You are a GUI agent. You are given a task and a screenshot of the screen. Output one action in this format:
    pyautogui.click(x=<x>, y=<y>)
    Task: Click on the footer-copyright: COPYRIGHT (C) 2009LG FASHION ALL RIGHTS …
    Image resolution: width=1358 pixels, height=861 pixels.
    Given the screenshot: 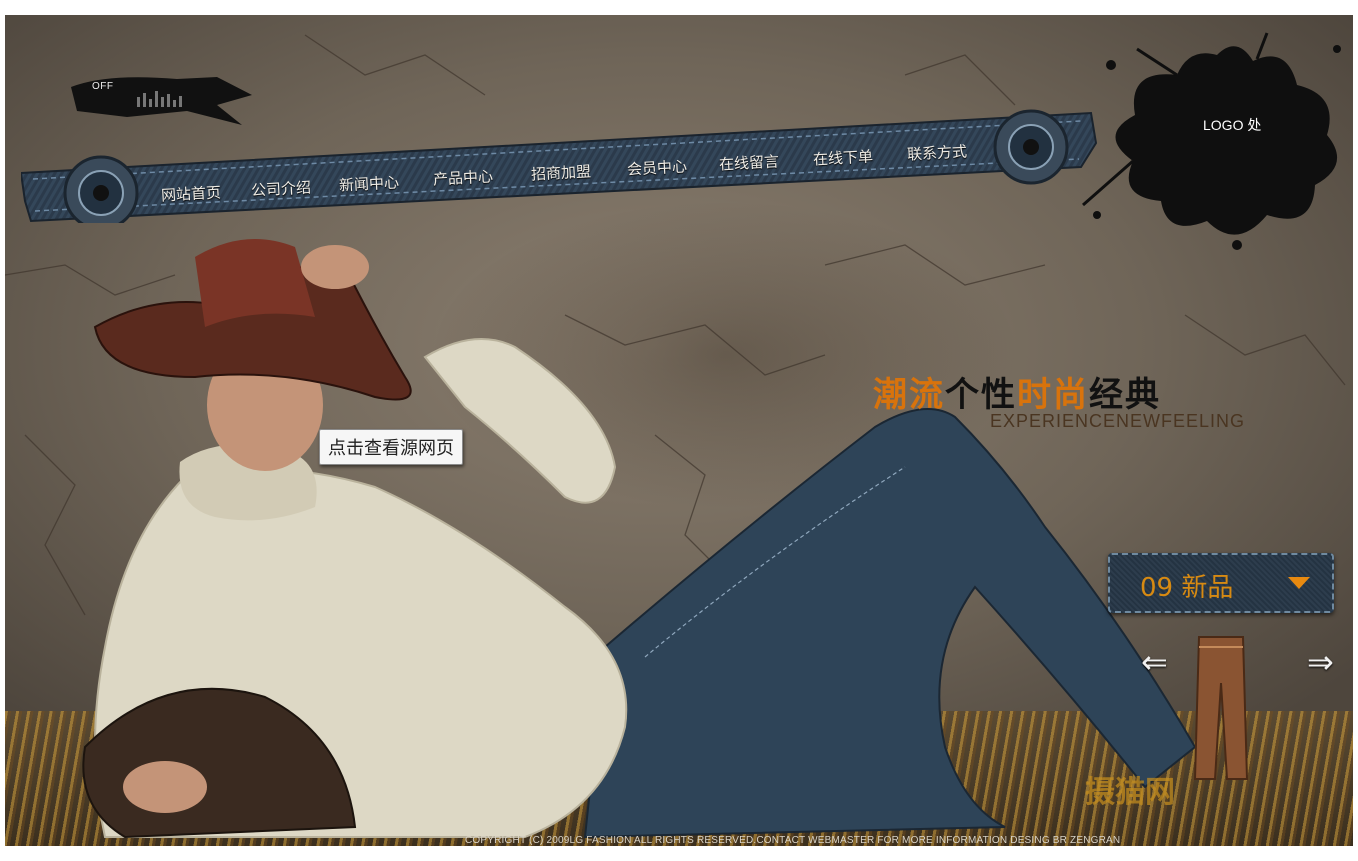 What is the action you would take?
    pyautogui.click(x=793, y=840)
    